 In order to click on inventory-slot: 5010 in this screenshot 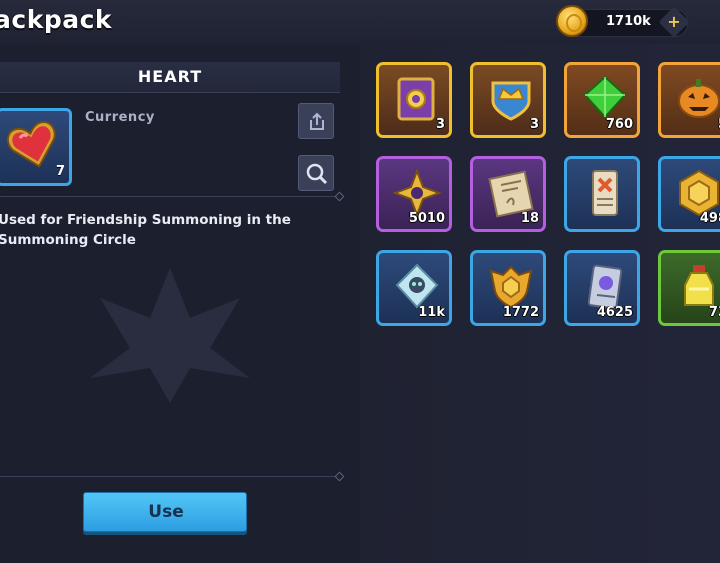, I will do `click(414, 194)`.